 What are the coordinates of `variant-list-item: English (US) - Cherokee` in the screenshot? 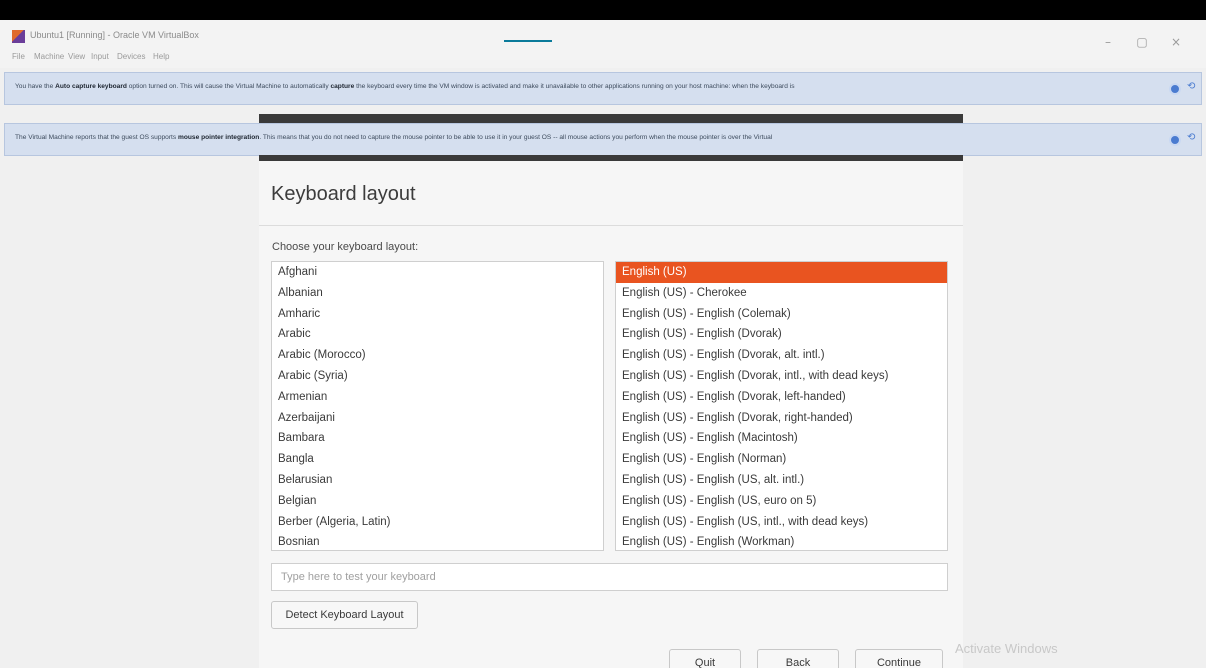 It's located at (781, 293).